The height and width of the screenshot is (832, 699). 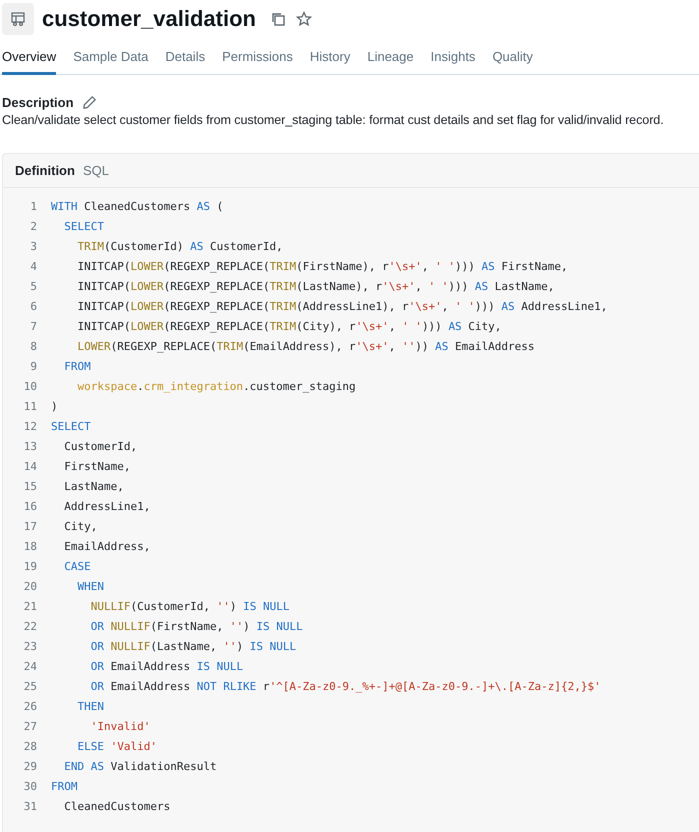 What do you see at coordinates (179, 246) in the screenshot?
I see `code-line: TRIM(CustomerId) AS CustomerId,` at bounding box center [179, 246].